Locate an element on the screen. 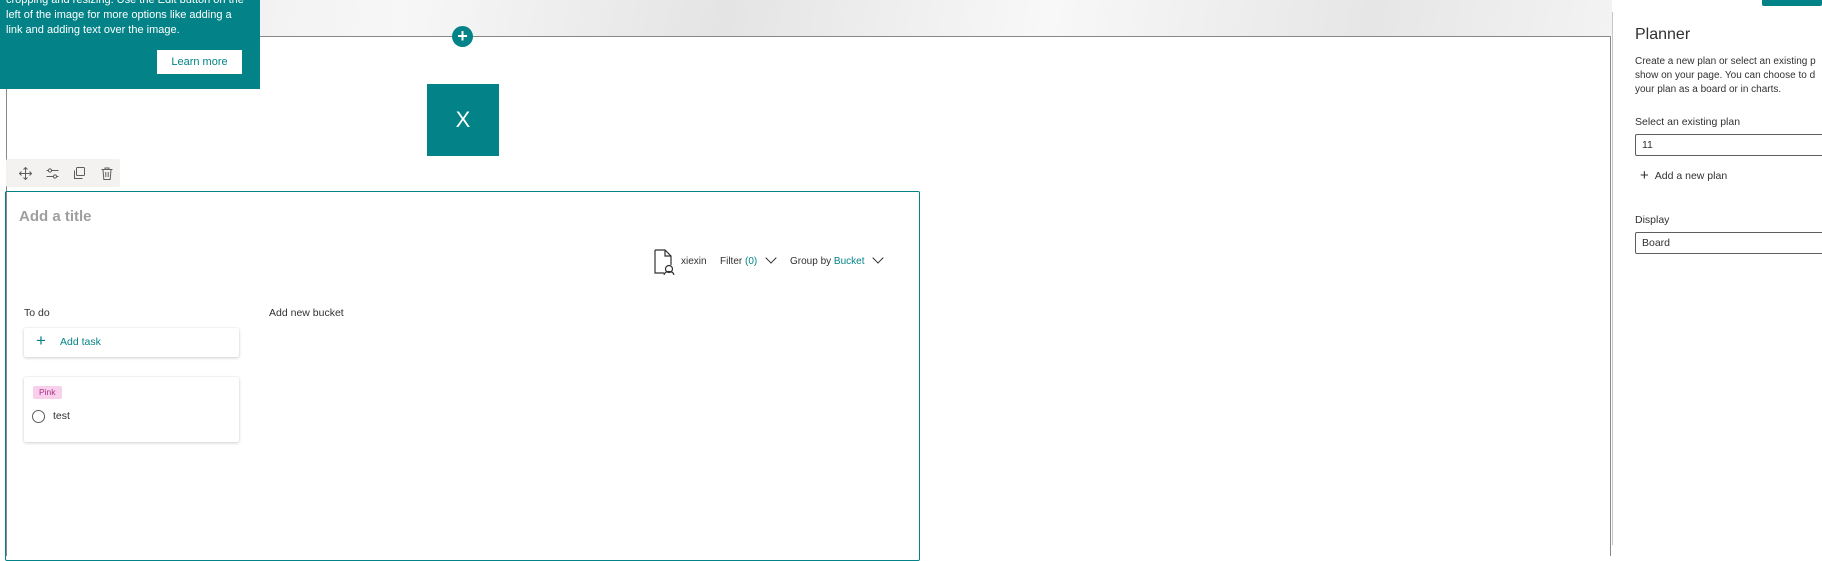 The image size is (1822, 561). pane-description-line: show on your page. You can choose to d is located at coordinates (1725, 75).